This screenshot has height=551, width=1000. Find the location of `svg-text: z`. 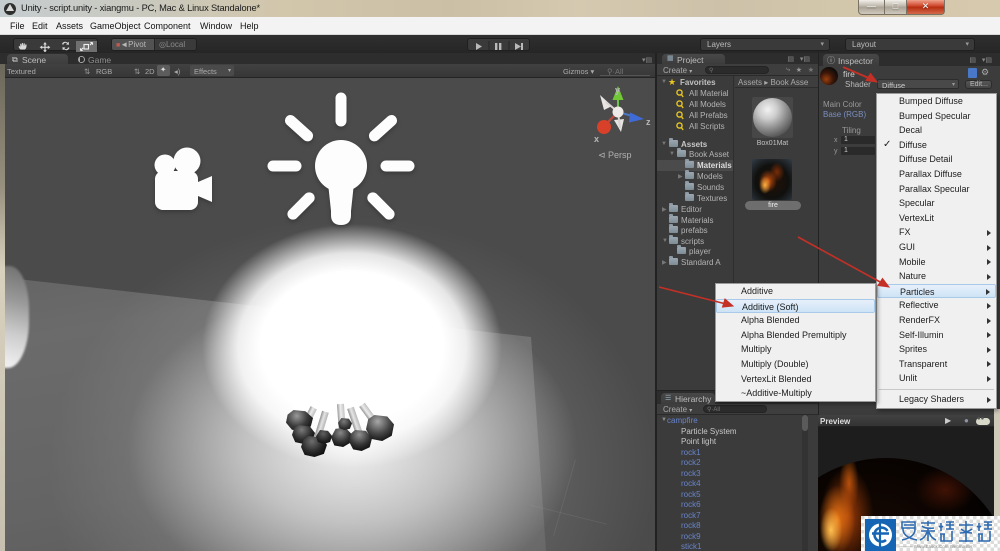

svg-text: z is located at coordinates (648, 122).